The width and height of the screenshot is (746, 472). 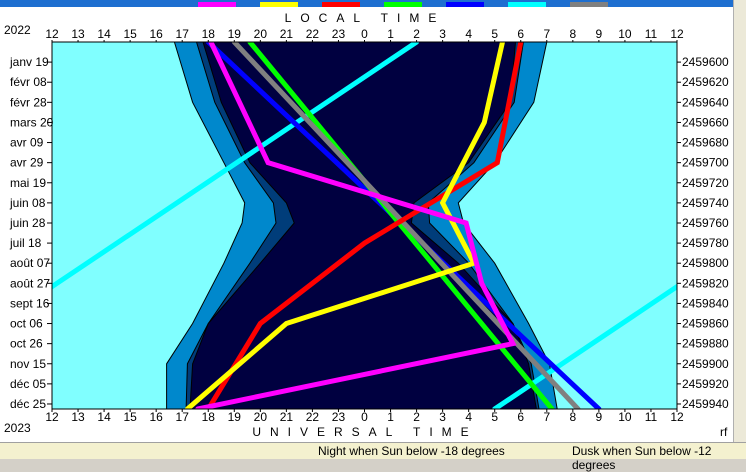 What do you see at coordinates (364, 432) in the screenshot?
I see `universal-time-title: UNIVERSAL TIME` at bounding box center [364, 432].